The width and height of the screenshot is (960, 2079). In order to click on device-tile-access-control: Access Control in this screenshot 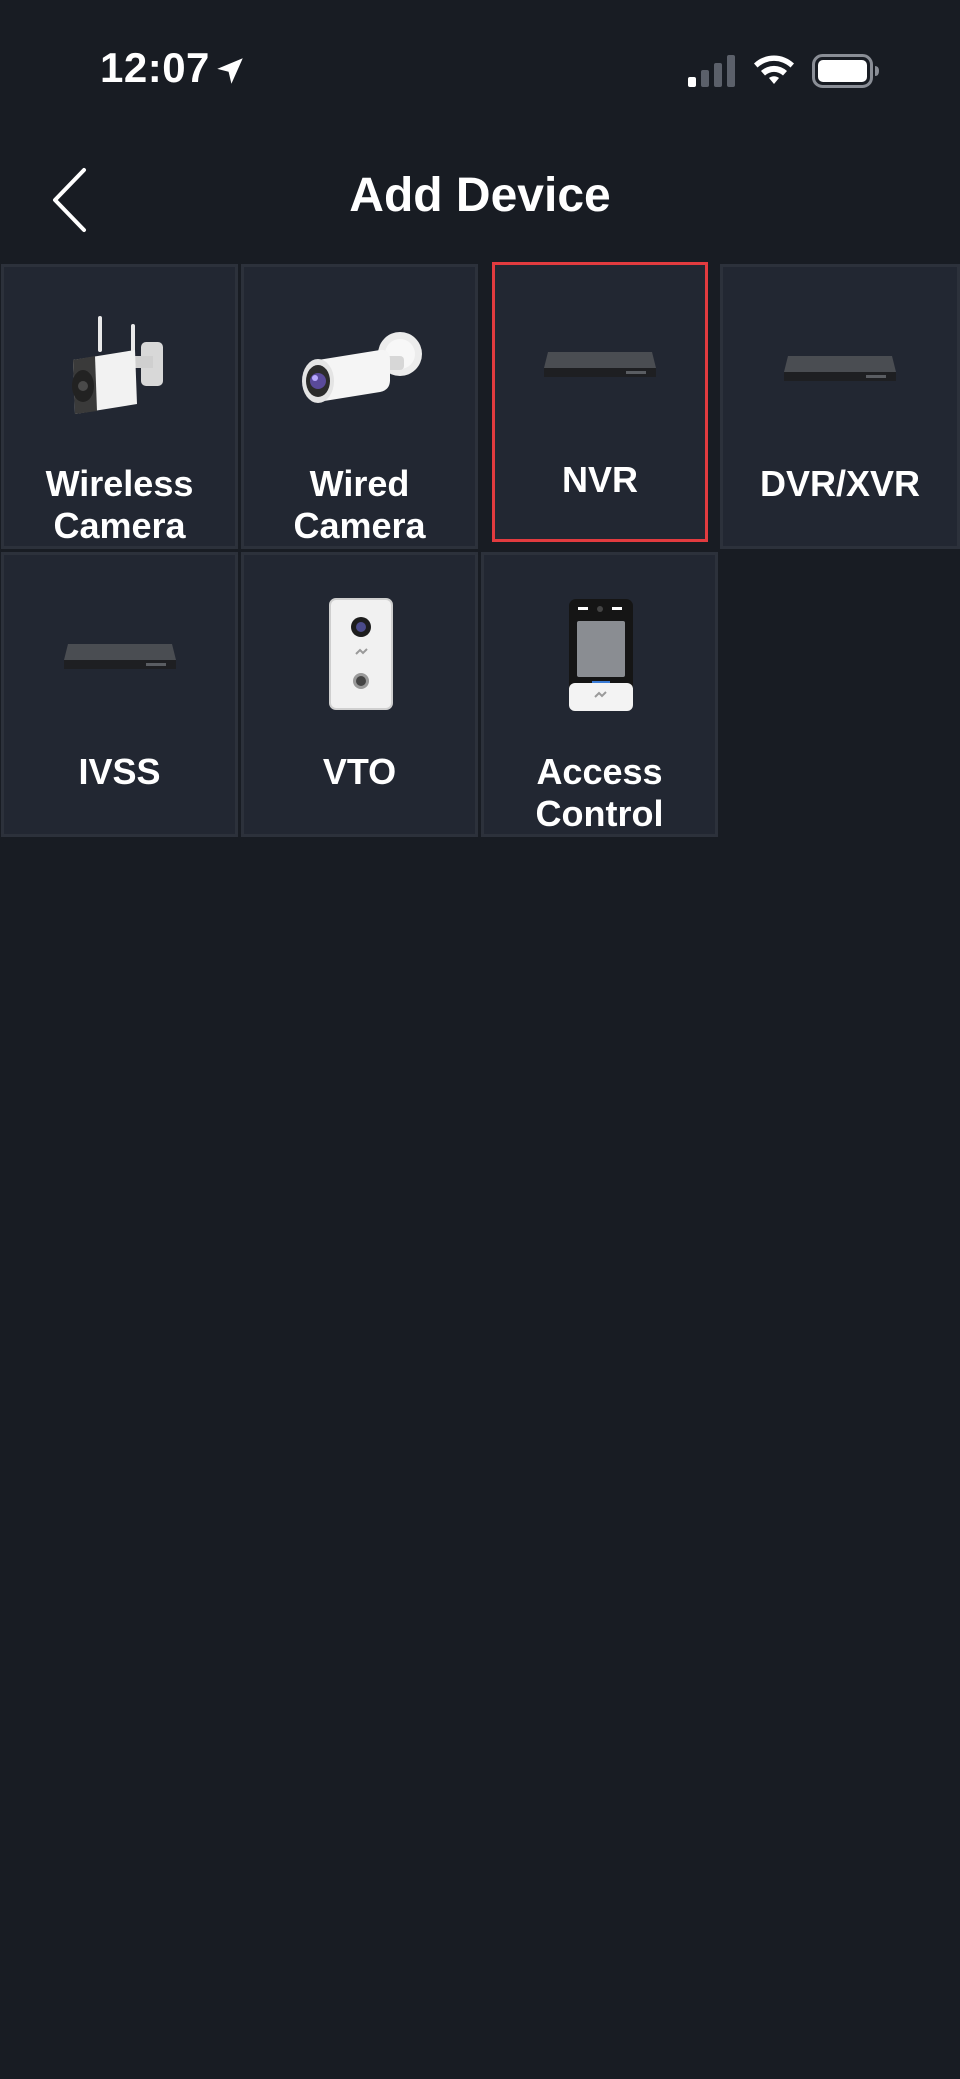, I will do `click(599, 694)`.